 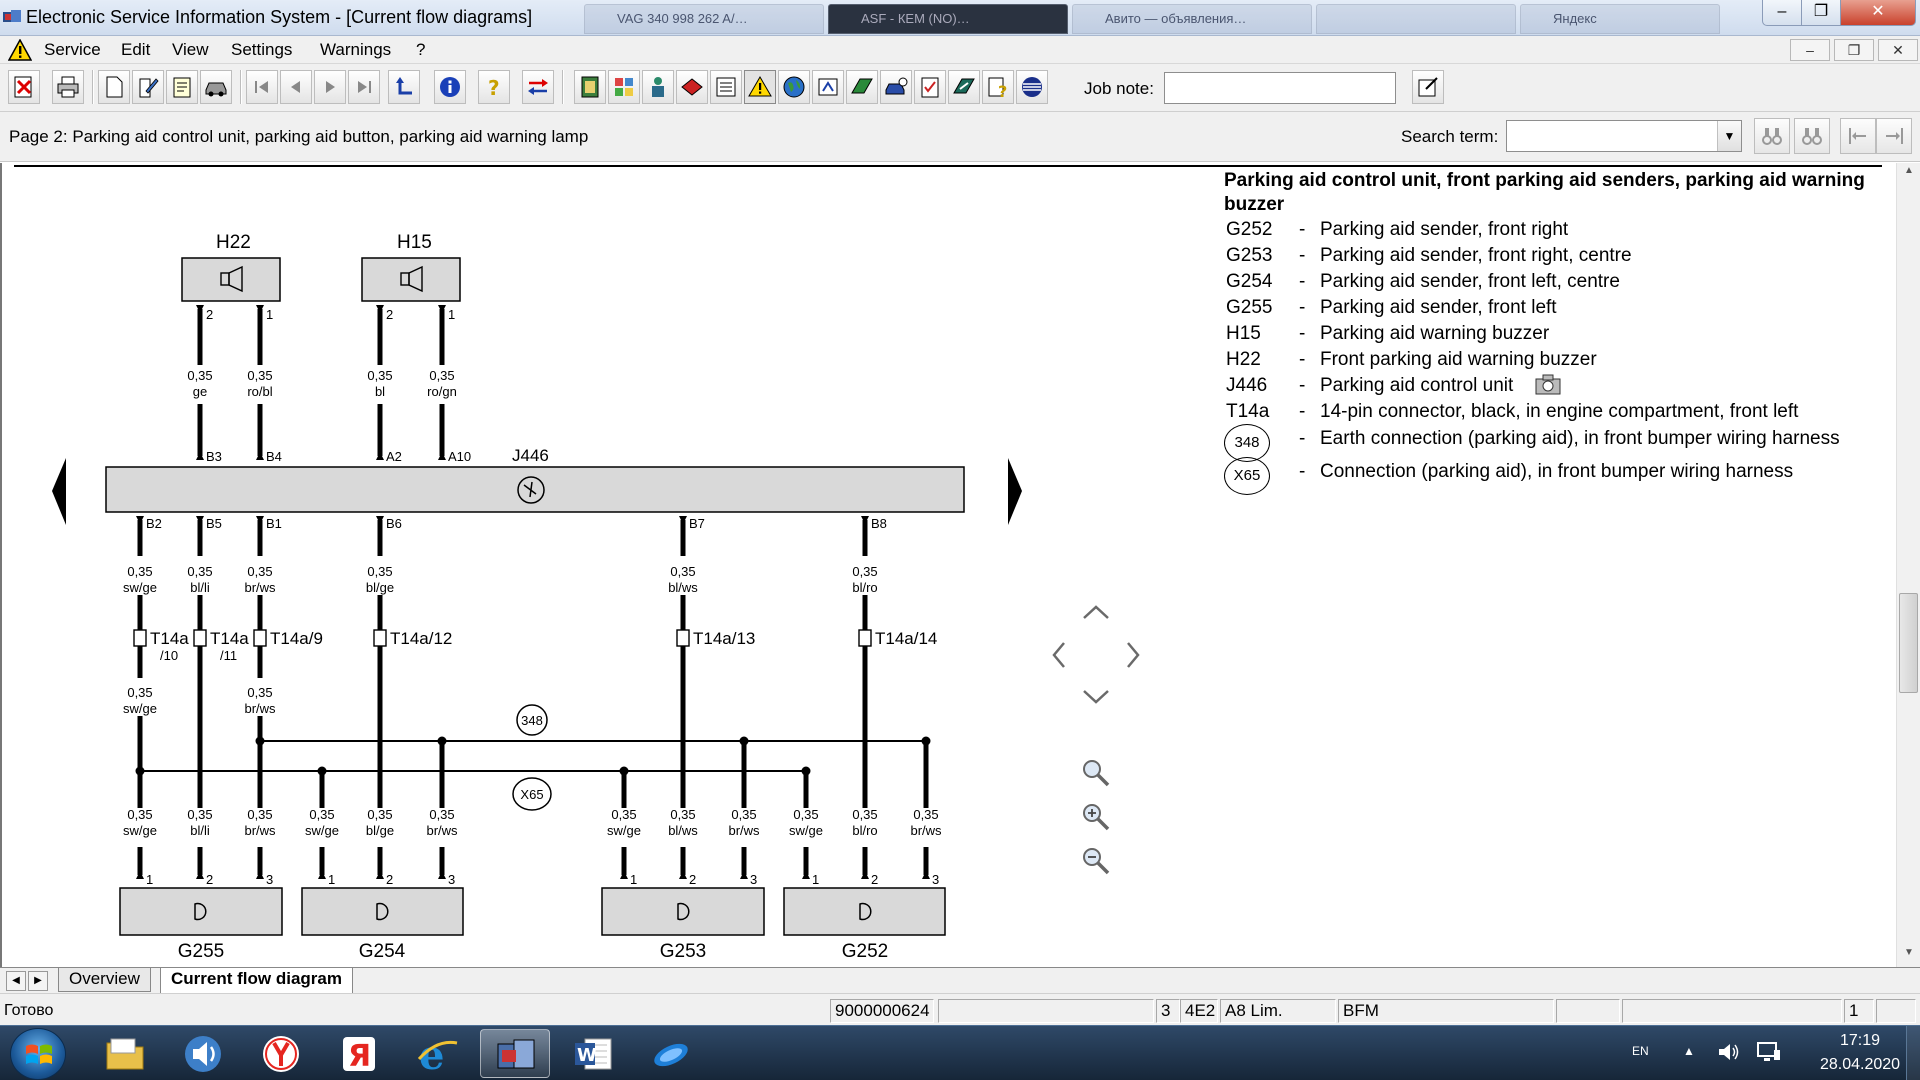 I want to click on scroll-down-icon: ▼, so click(x=1908, y=956).